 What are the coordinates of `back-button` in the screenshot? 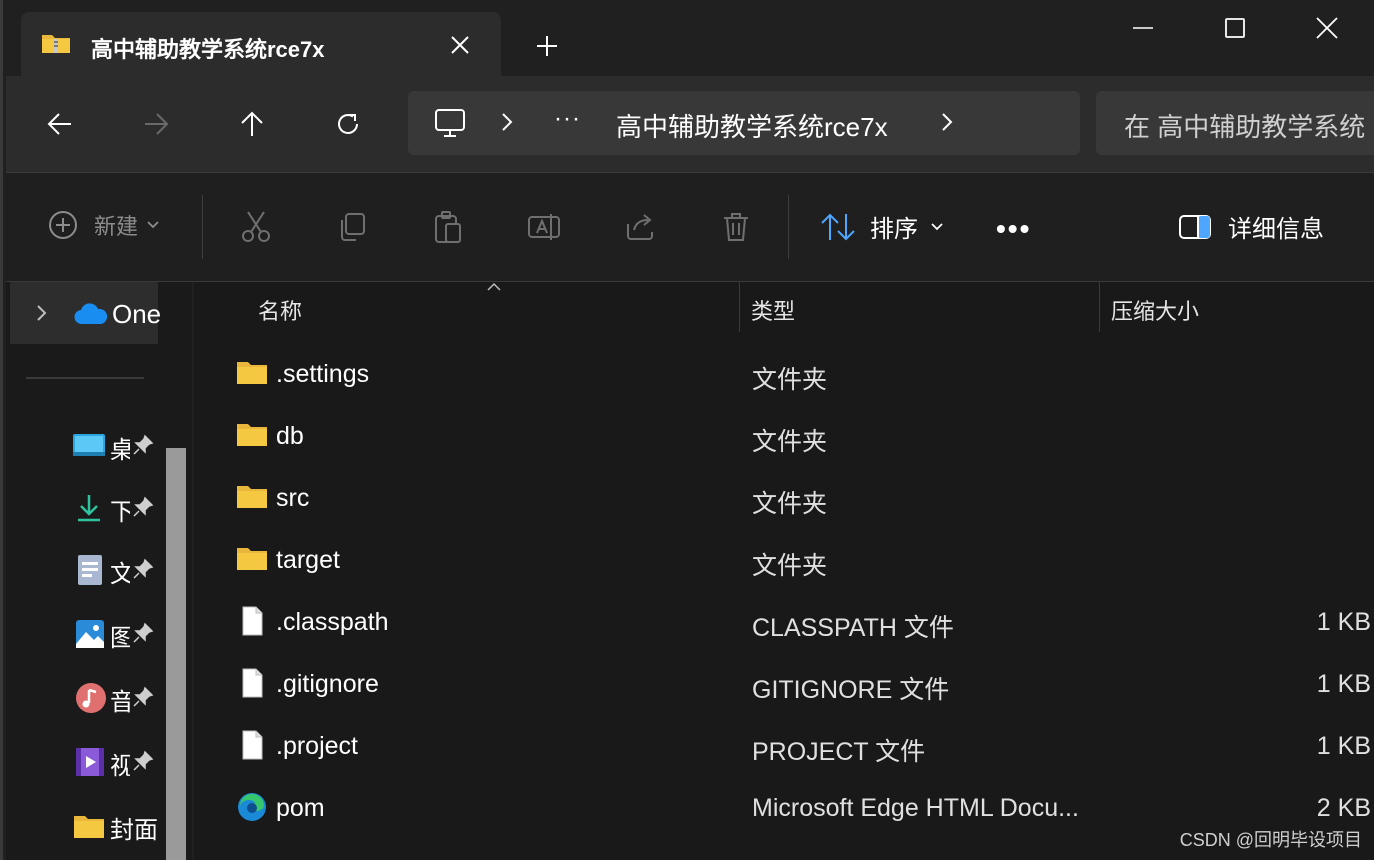 It's located at (60, 124).